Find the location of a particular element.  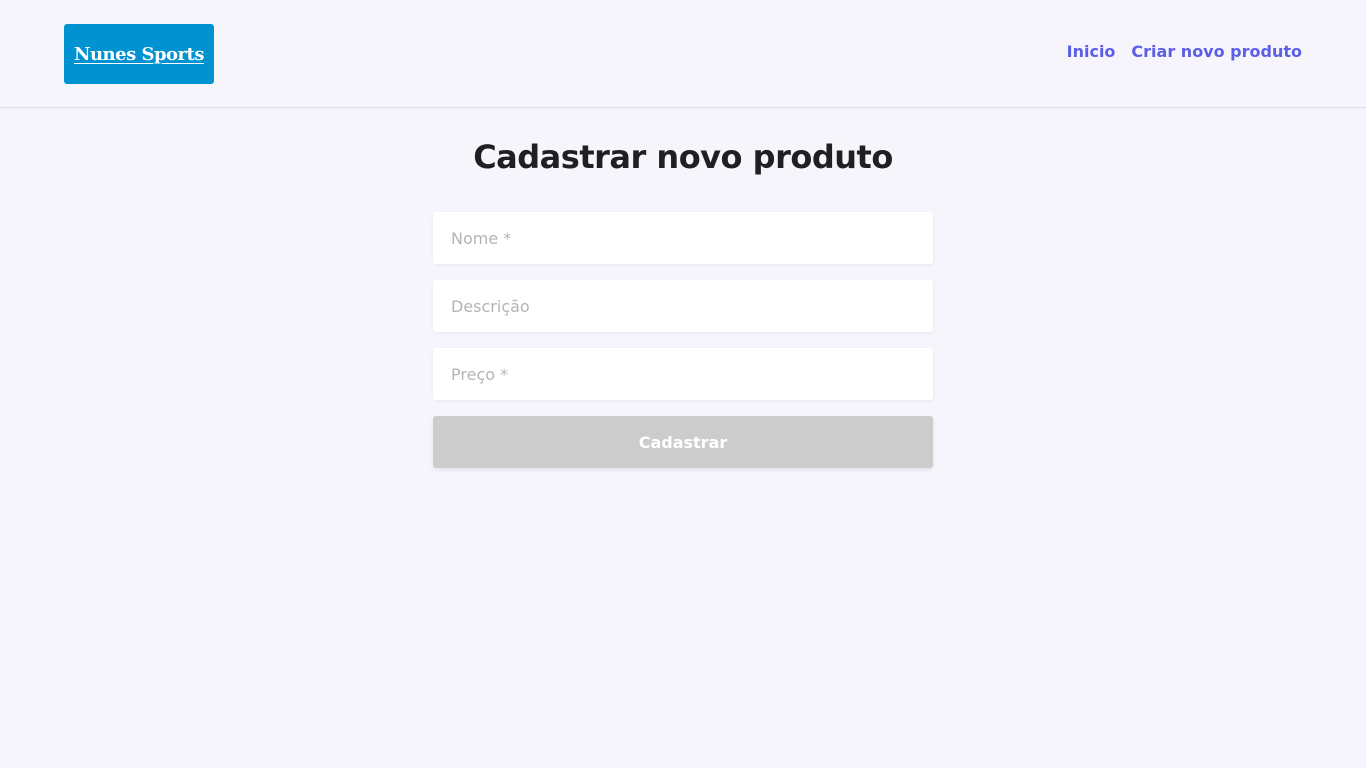

description-input is located at coordinates (683, 306).